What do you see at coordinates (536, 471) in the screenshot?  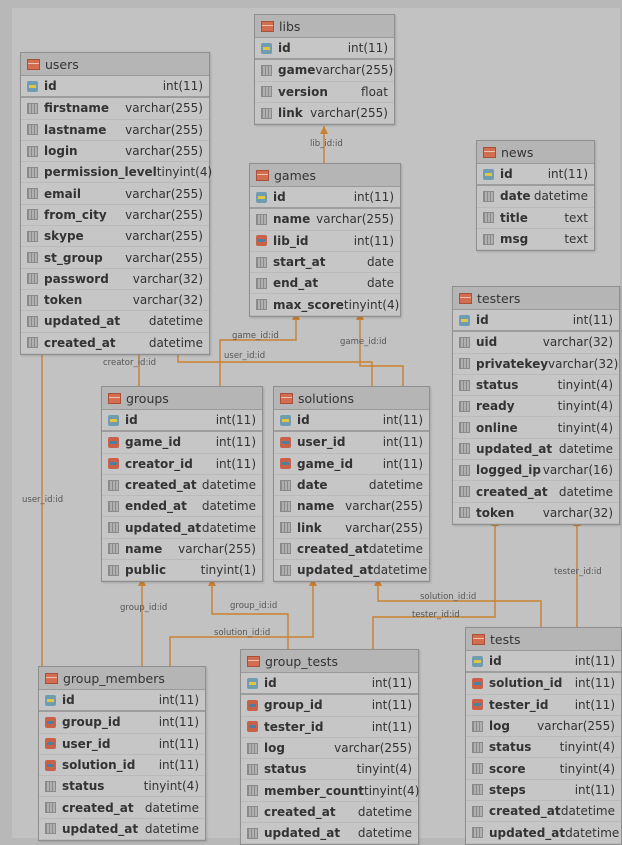 I see `column-row: logged_ip varchar(16)` at bounding box center [536, 471].